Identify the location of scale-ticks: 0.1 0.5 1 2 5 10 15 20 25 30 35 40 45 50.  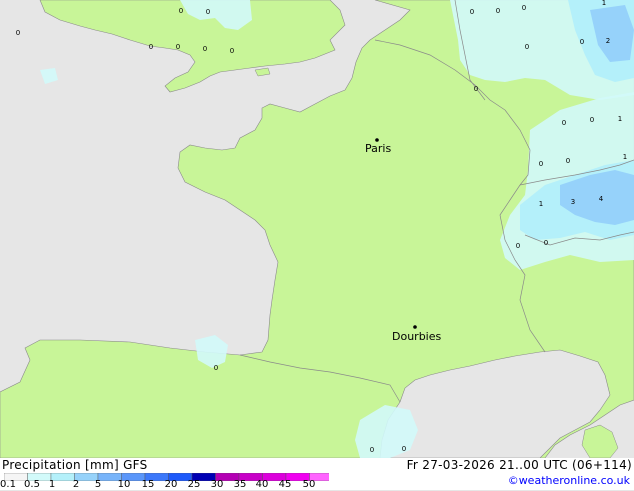
(170, 485).